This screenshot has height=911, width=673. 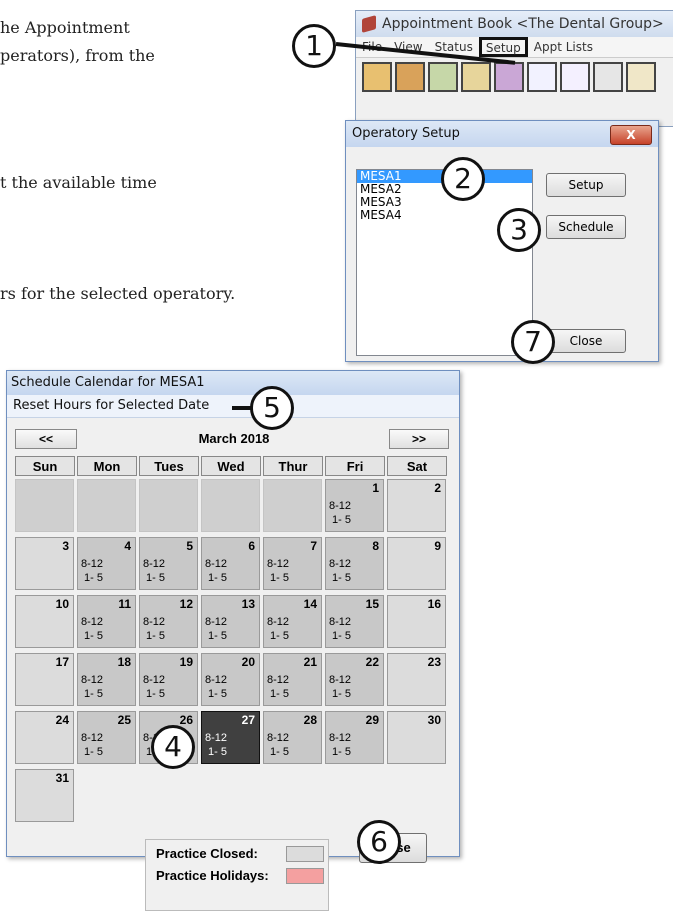 I want to click on calendar-day-19: 19 8-12 1- 5, so click(x=168, y=679).